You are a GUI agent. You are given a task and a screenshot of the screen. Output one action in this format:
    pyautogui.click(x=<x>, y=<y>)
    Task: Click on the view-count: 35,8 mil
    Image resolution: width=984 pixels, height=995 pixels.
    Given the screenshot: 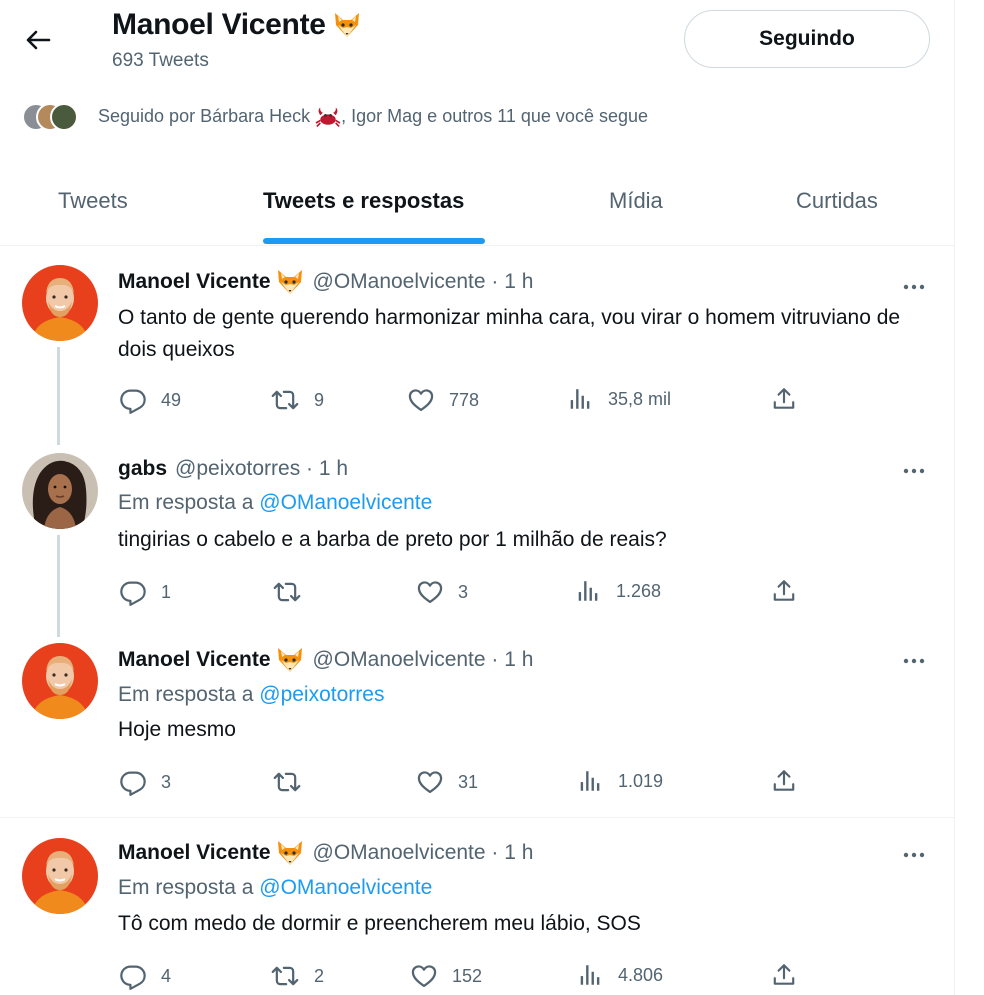 What is the action you would take?
    pyautogui.click(x=640, y=398)
    